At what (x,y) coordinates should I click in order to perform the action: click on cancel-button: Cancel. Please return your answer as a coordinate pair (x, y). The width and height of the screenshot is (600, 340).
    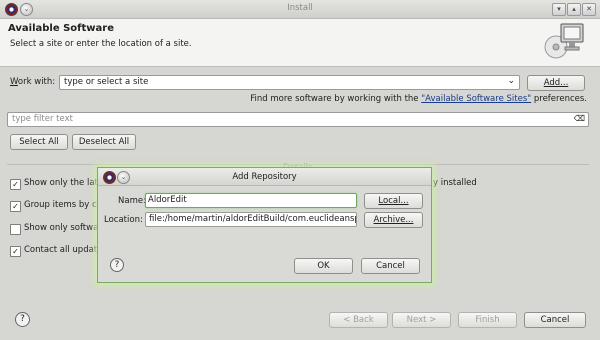
    Looking at the image, I should click on (555, 320).